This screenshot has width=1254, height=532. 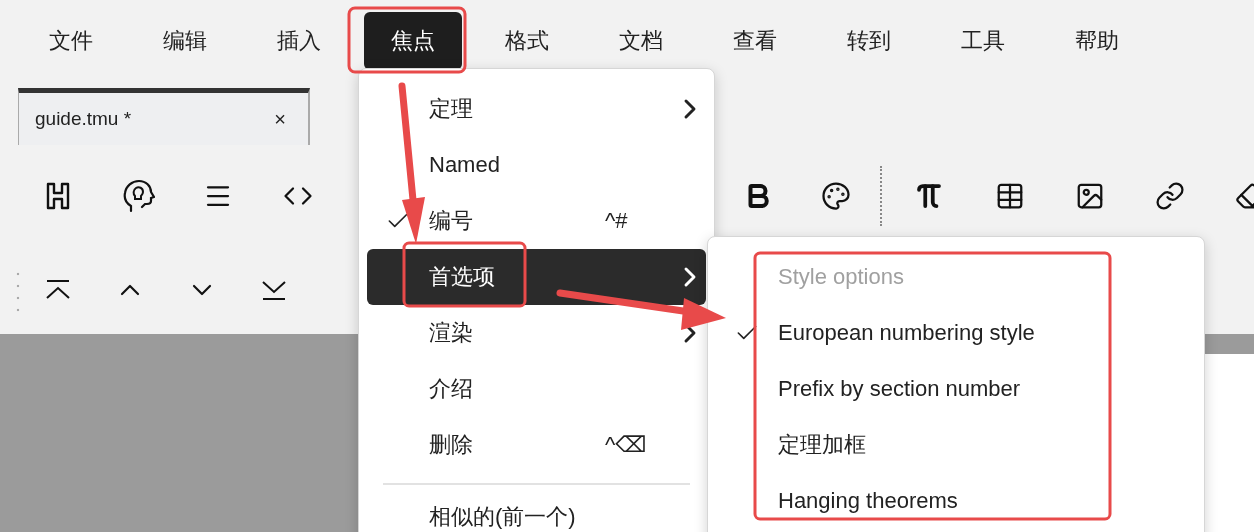 What do you see at coordinates (1170, 196) in the screenshot?
I see `link-icon` at bounding box center [1170, 196].